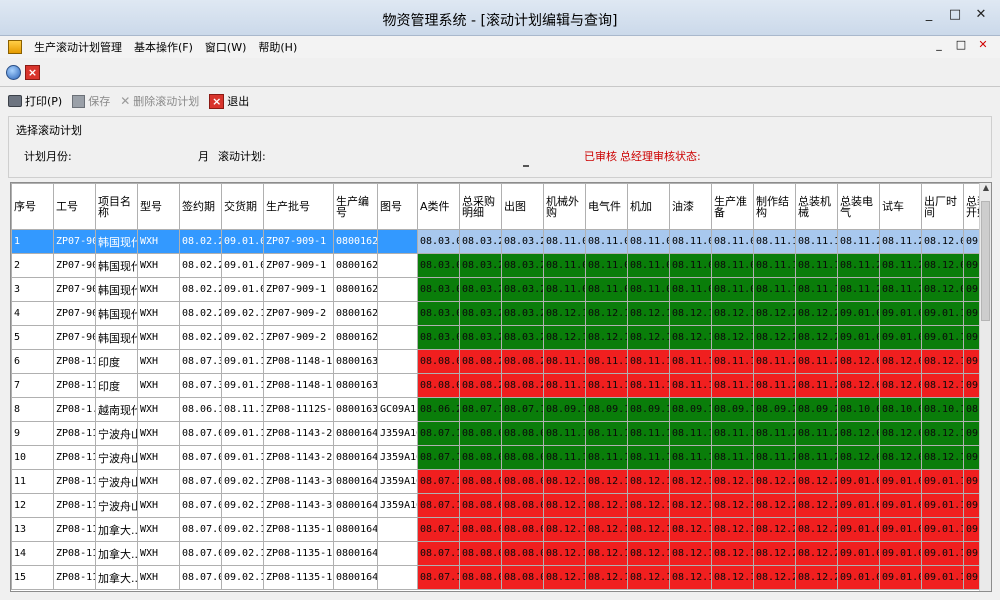 The width and height of the screenshot is (1000, 600). Describe the element at coordinates (200, 206) in the screenshot. I see `column-header: 签约期` at that location.